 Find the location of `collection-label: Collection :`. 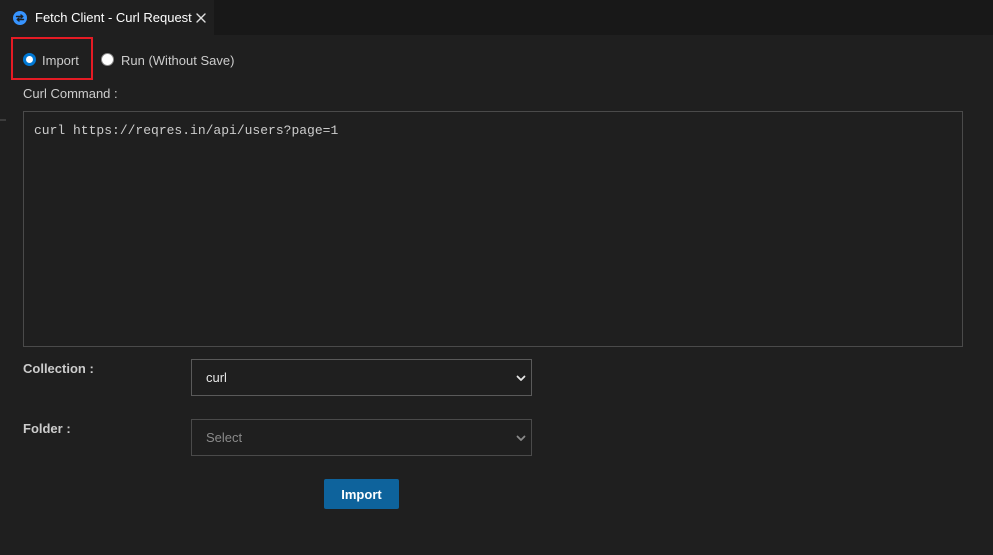

collection-label: Collection : is located at coordinates (58, 368).